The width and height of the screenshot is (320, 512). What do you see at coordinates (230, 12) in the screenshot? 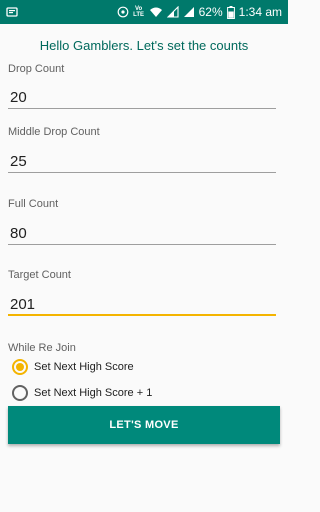
I see `battery-icon` at bounding box center [230, 12].